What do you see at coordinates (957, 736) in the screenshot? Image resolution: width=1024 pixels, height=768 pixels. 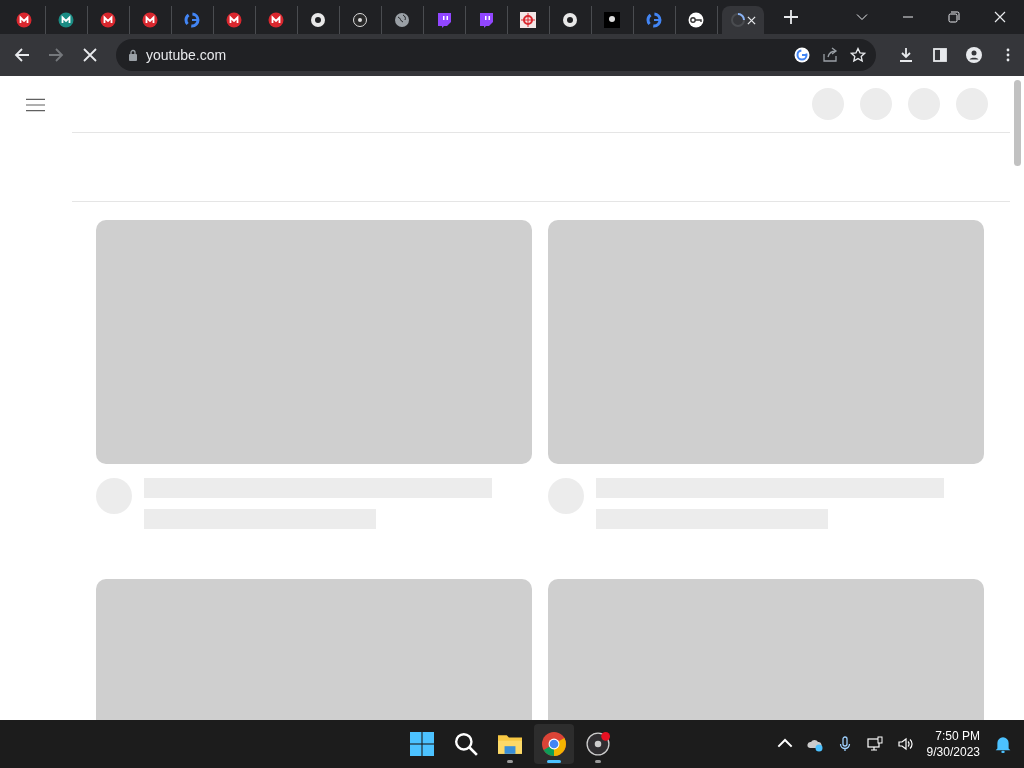 I see `time-text: 7:50 PM` at bounding box center [957, 736].